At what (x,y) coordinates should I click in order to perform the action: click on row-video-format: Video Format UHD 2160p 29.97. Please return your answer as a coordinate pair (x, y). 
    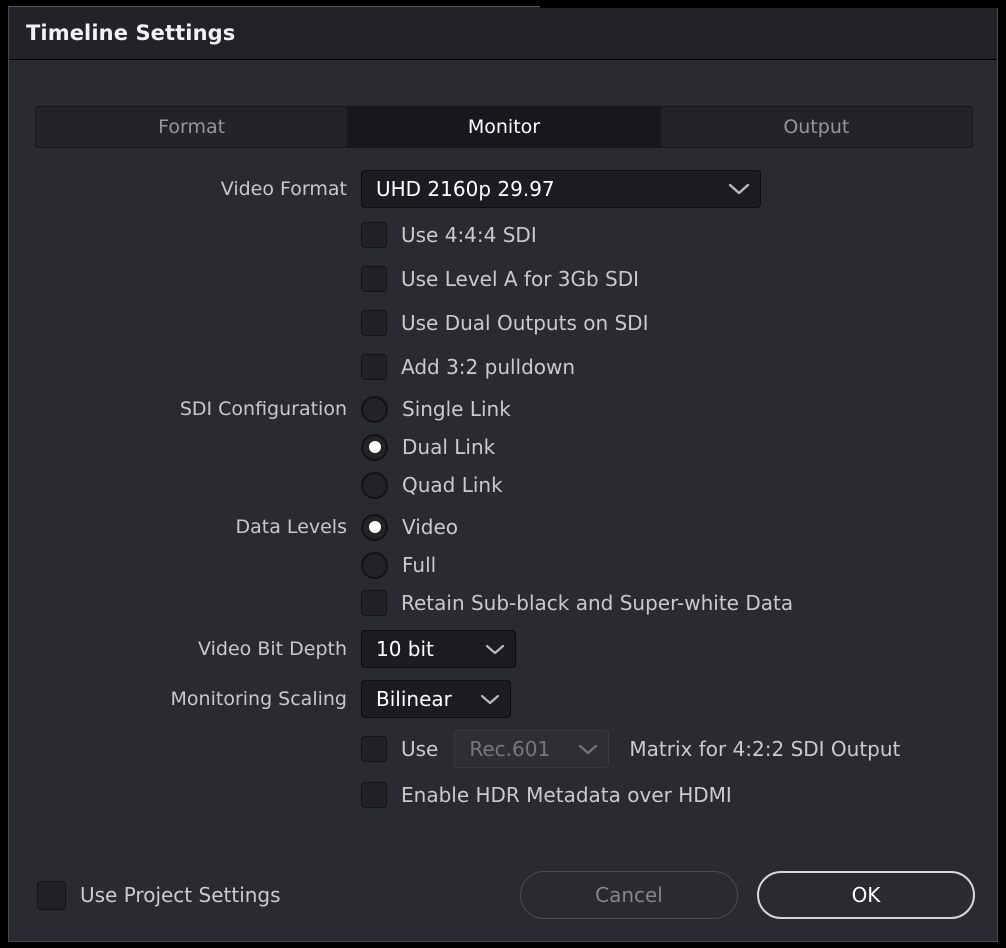
    Looking at the image, I should click on (504, 189).